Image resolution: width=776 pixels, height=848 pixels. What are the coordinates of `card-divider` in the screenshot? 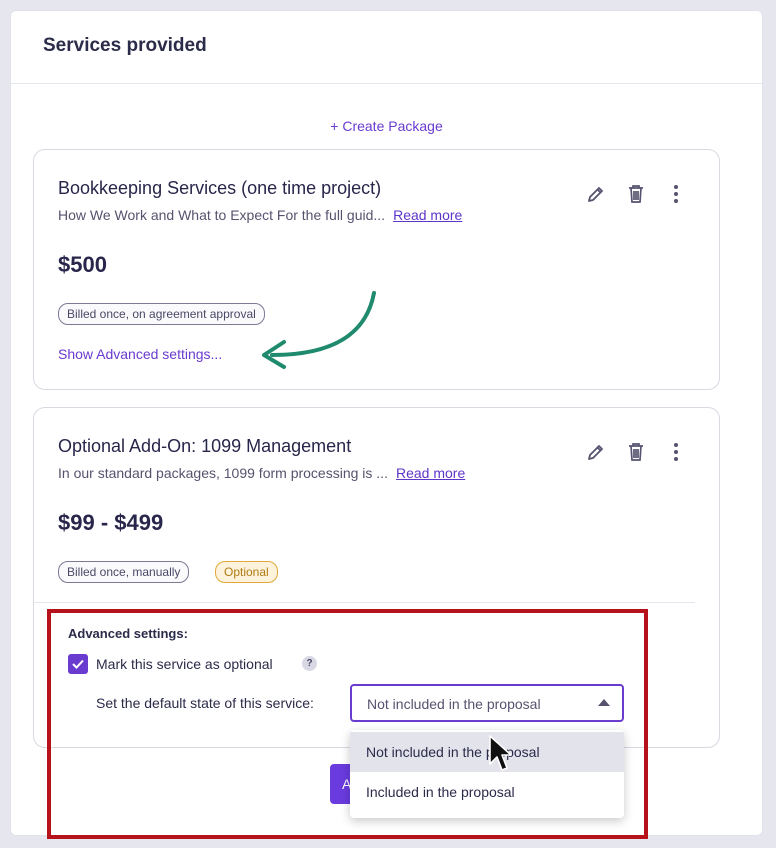 It's located at (364, 602).